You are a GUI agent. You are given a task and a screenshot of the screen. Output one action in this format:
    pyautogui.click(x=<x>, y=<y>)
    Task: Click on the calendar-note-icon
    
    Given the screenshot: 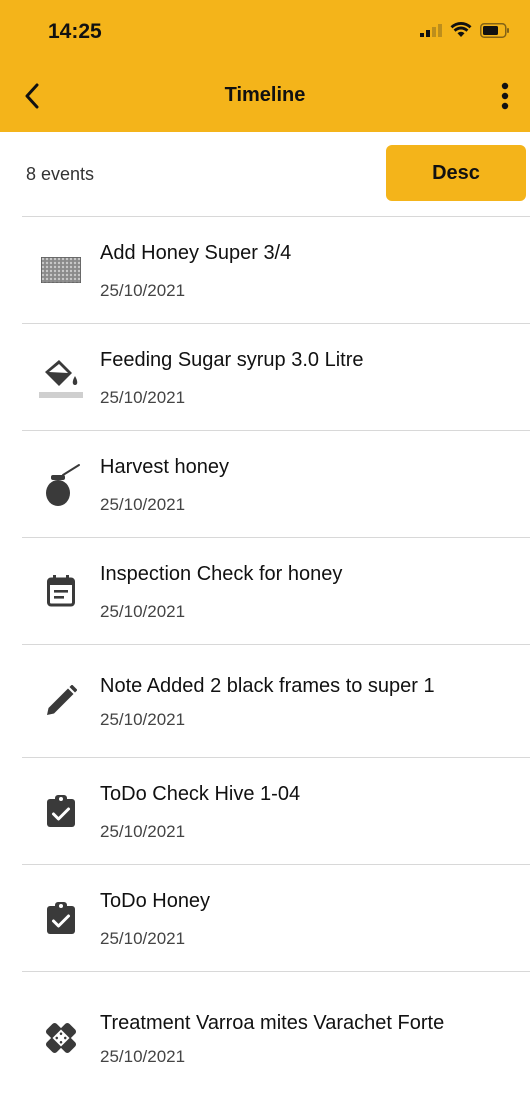 What is the action you would take?
    pyautogui.click(x=61, y=591)
    